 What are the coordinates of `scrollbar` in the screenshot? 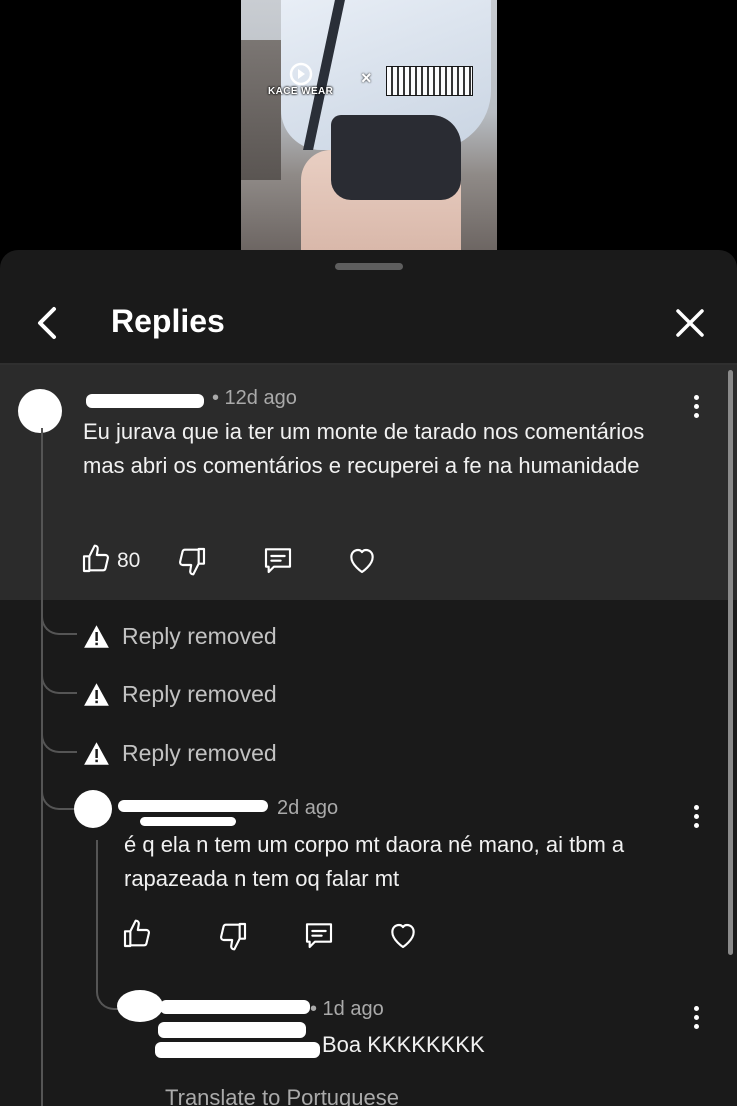 It's located at (730, 662).